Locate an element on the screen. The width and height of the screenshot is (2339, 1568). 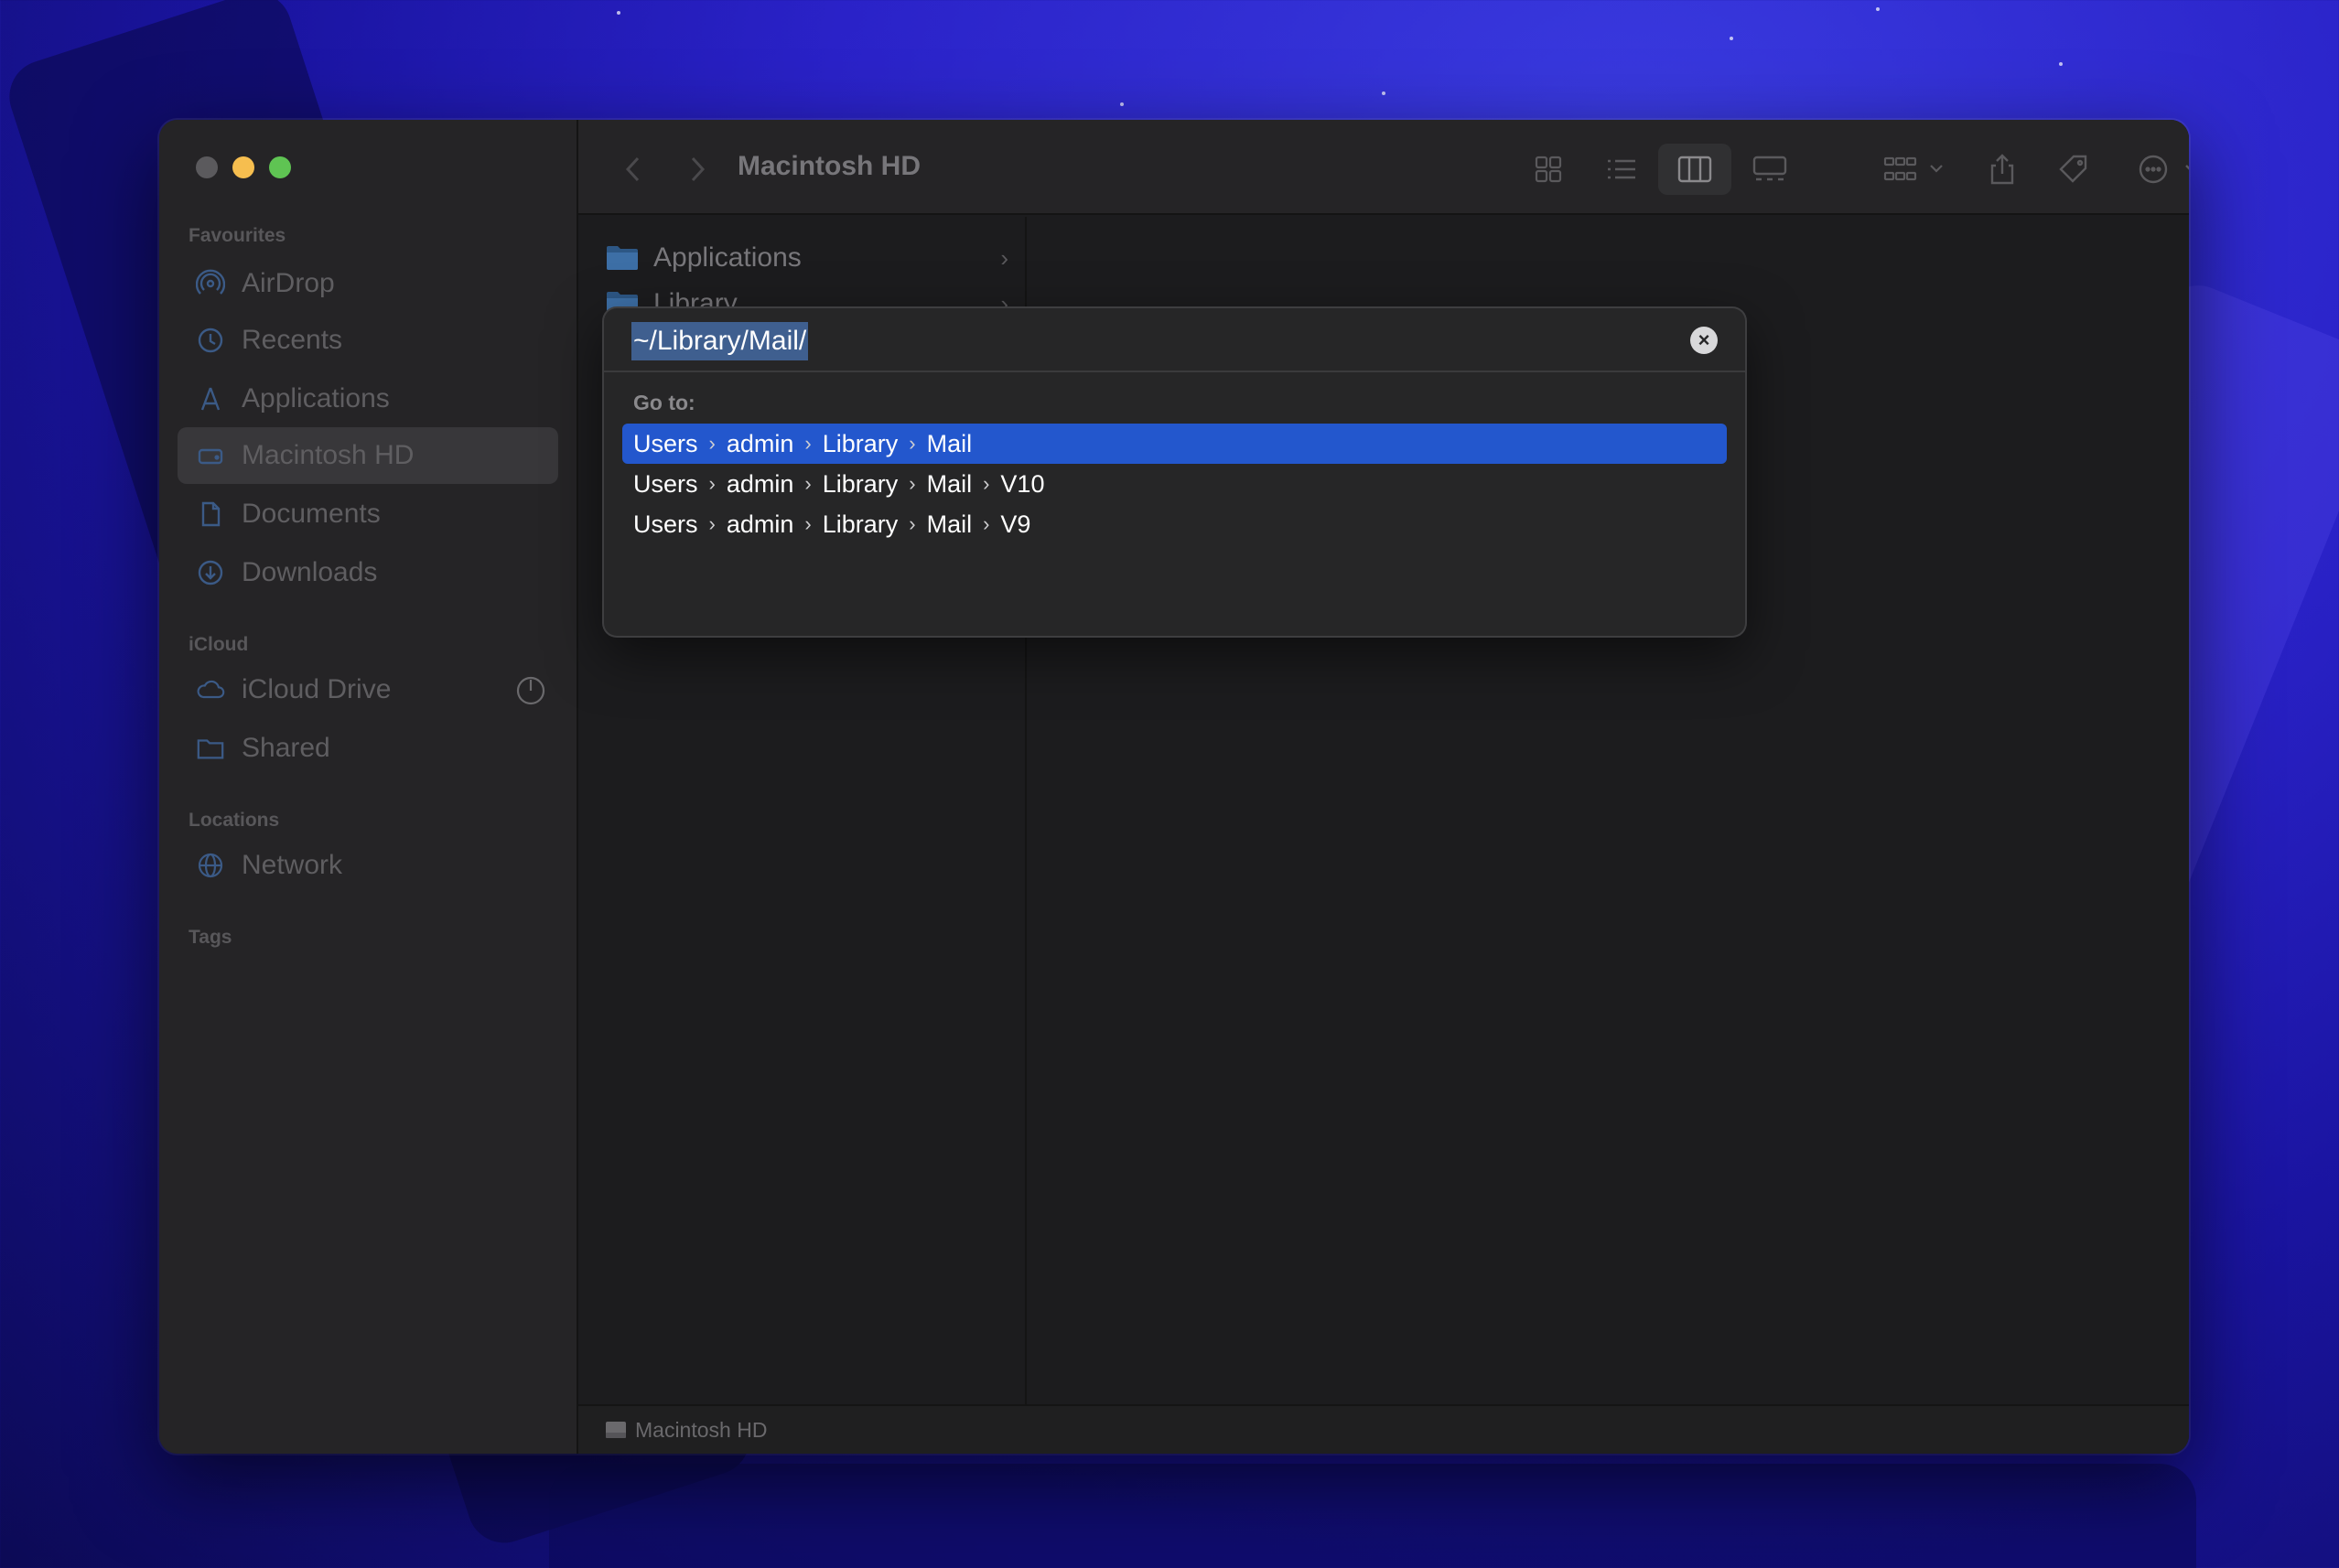
path-input-value: ~/Library/Mail/ is located at coordinates (720, 341).